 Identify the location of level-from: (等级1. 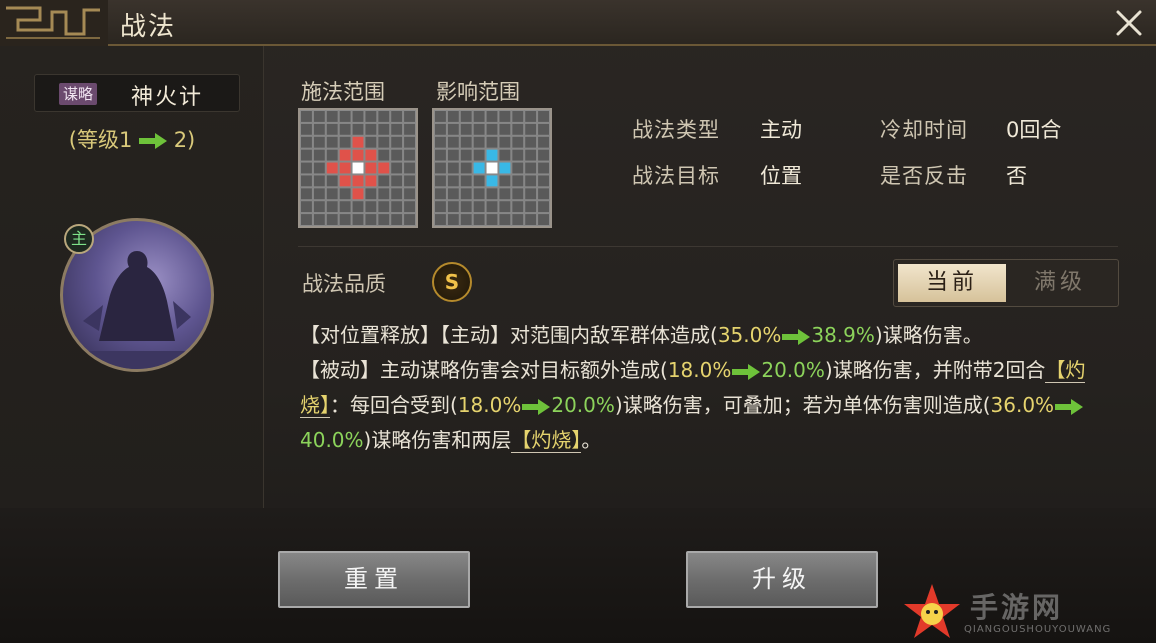
(100, 140).